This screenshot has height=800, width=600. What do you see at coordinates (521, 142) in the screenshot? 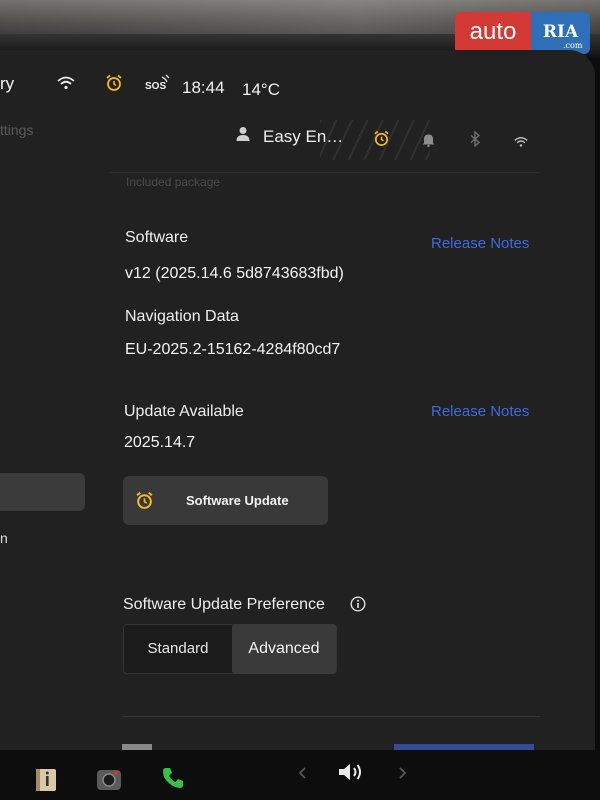
I see `header-wifi-icon` at bounding box center [521, 142].